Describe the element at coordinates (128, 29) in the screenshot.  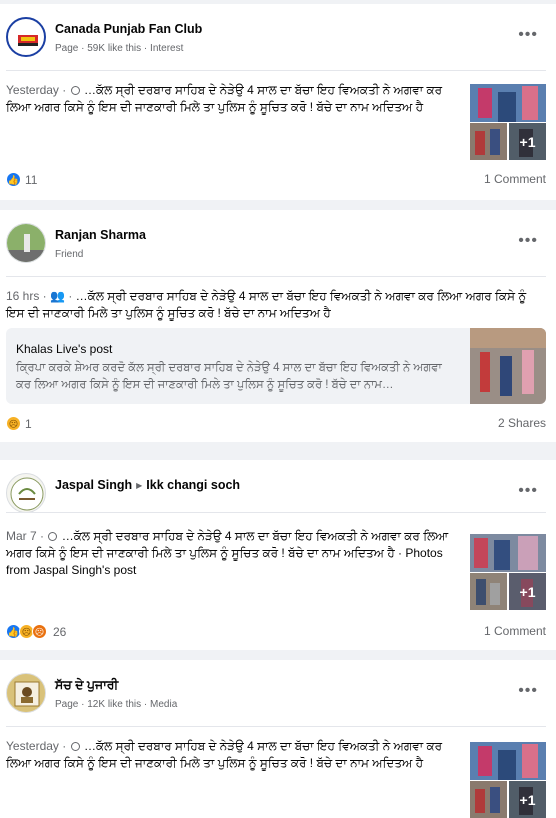
I see `author-name: Canada Punjab Fan Club` at that location.